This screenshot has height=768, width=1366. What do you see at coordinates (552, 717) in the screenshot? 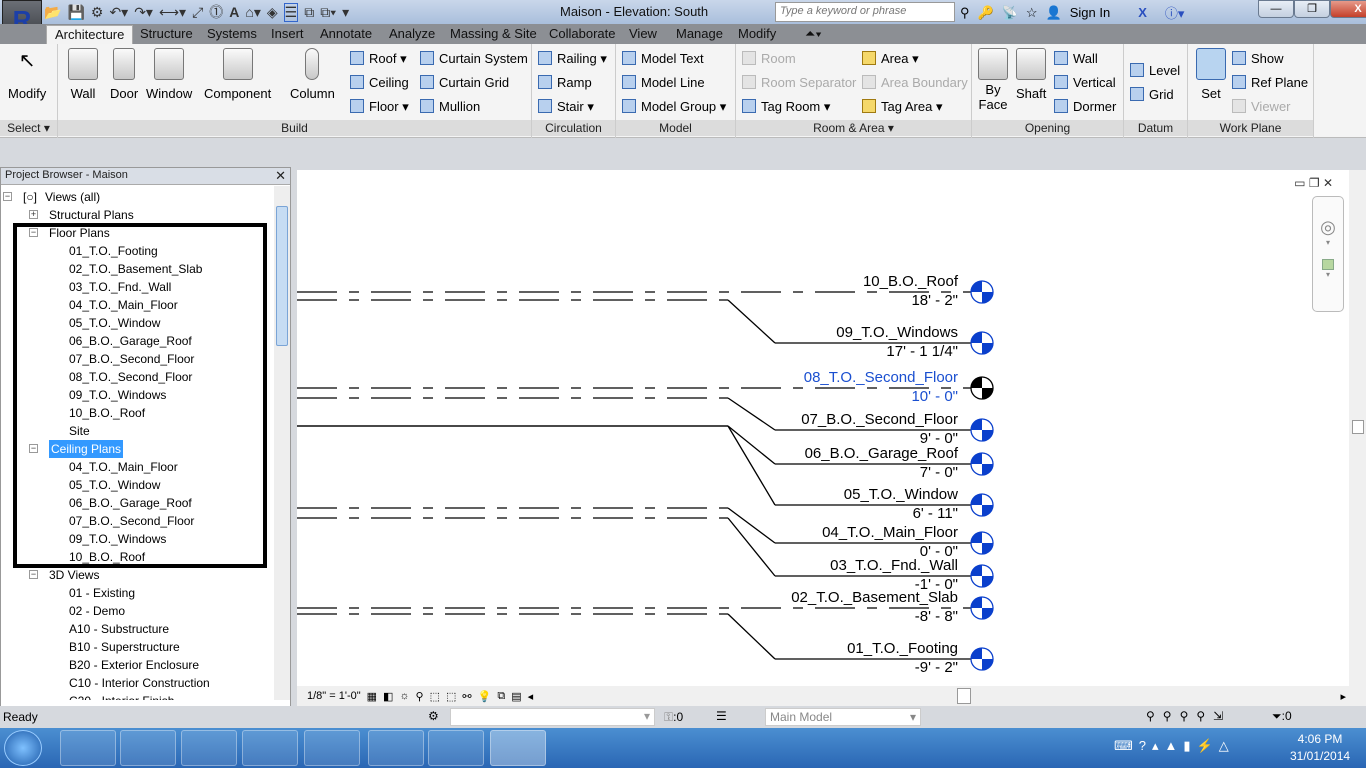
I see `workset-dropdown: ▾` at bounding box center [552, 717].